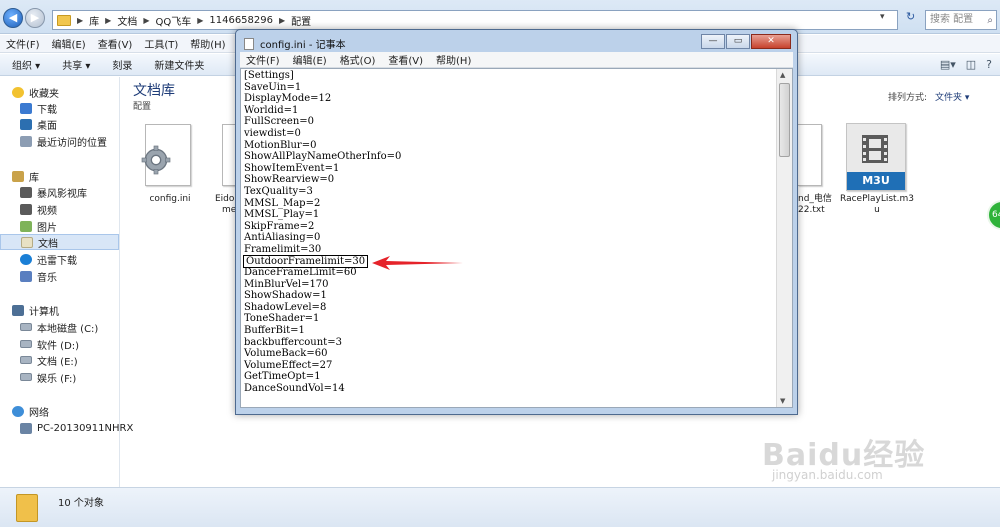  Describe the element at coordinates (910, 16) in the screenshot. I see `refresh-icon: ↻` at that location.